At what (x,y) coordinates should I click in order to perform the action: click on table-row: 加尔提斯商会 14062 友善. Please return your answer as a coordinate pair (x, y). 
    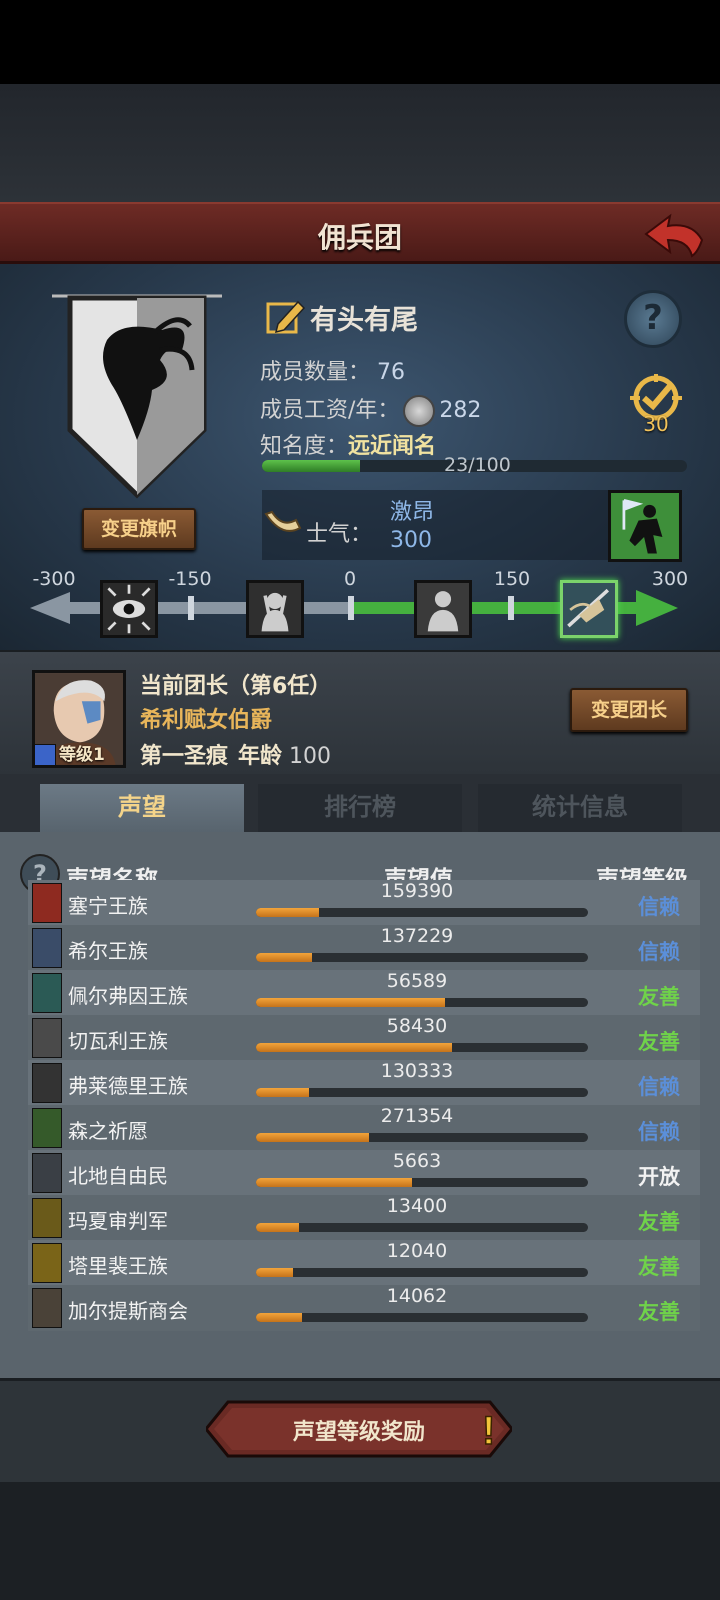
    Looking at the image, I should click on (364, 1308).